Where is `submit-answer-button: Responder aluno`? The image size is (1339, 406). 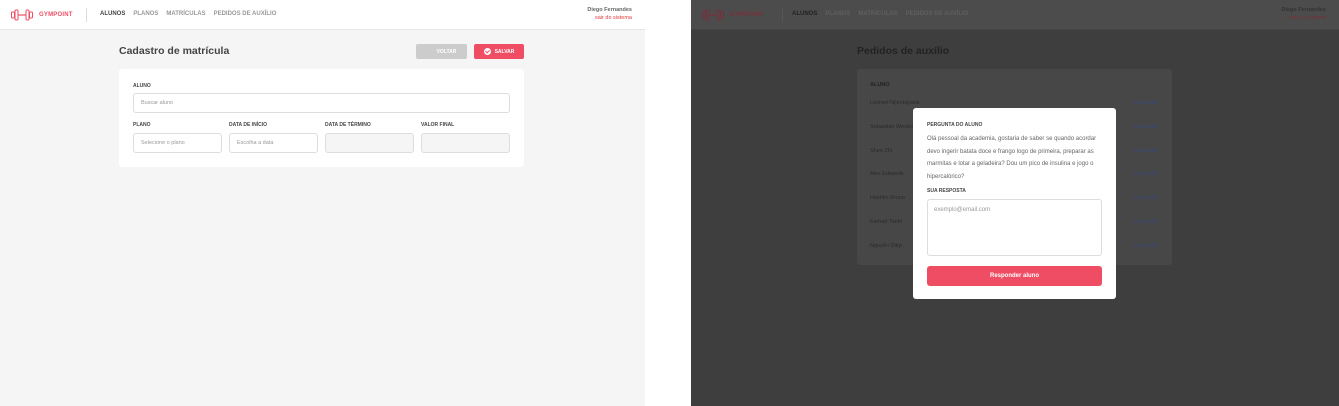 submit-answer-button: Responder aluno is located at coordinates (1014, 276).